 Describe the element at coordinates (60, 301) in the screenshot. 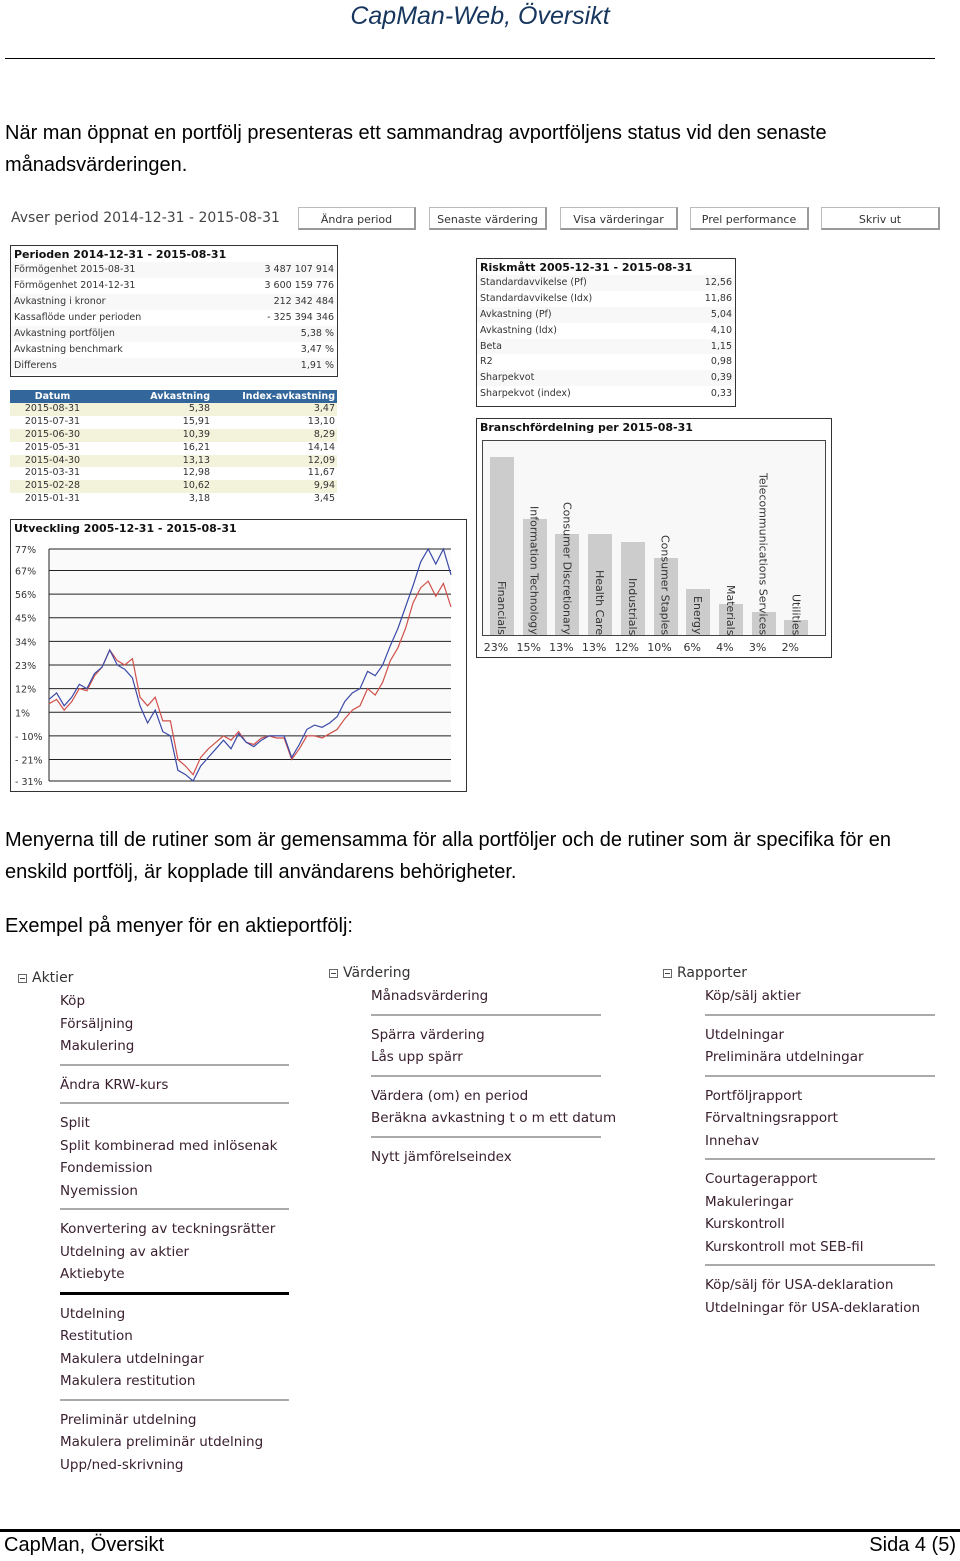

I see `summary-label: Avkastning i kronor` at that location.